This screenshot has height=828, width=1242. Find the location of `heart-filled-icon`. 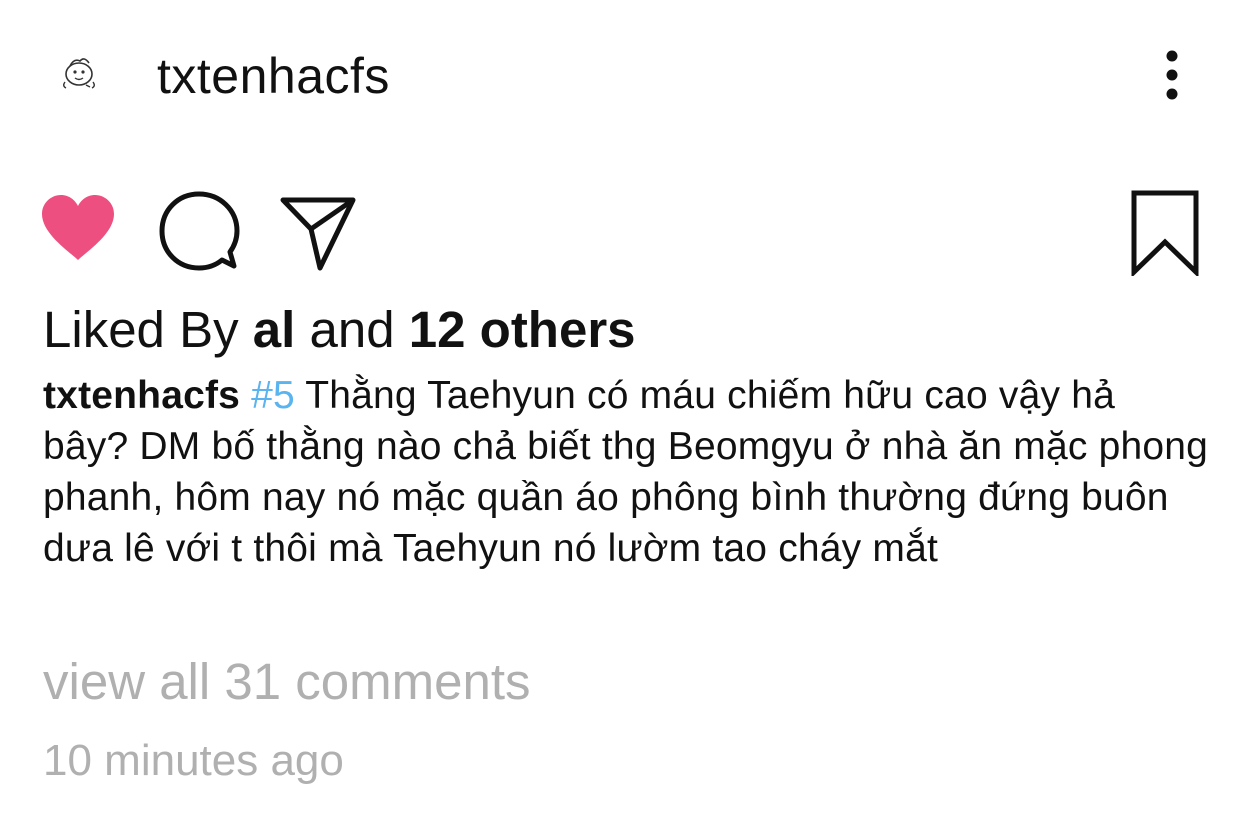

heart-filled-icon is located at coordinates (78, 227).